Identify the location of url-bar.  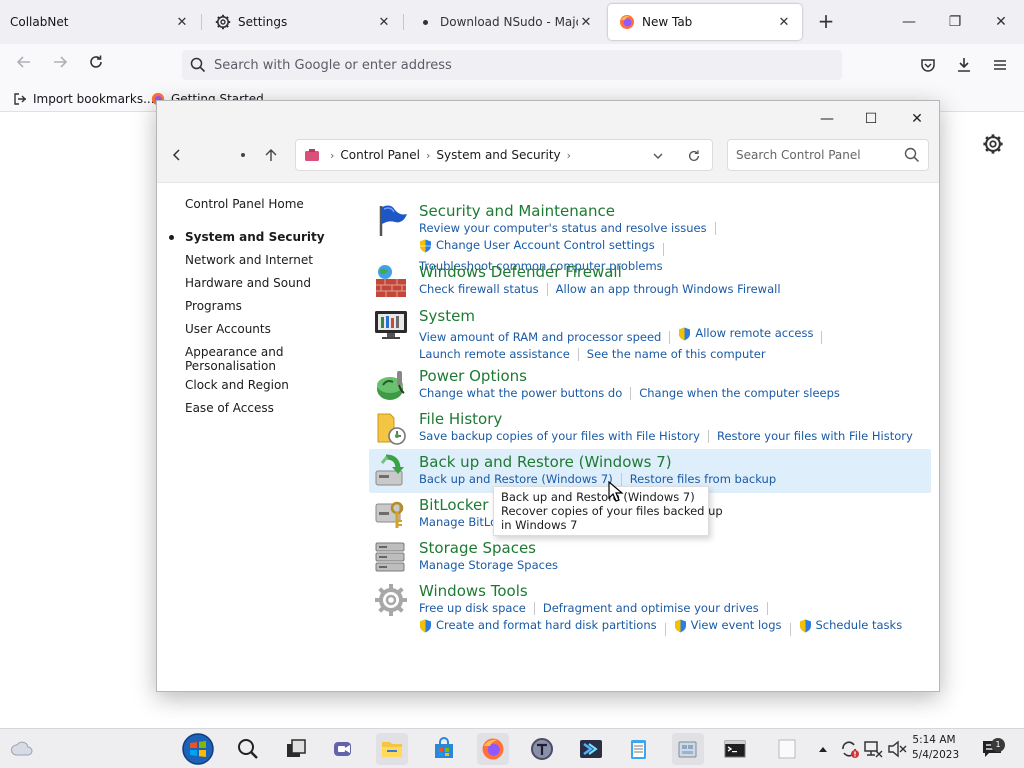
(512, 65).